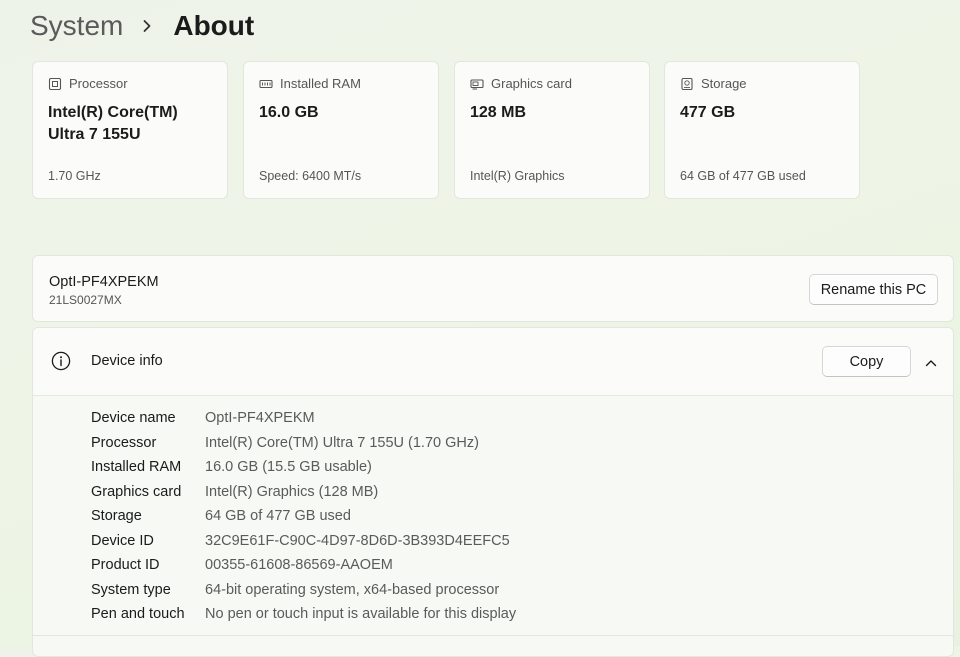 The height and width of the screenshot is (657, 960). Describe the element at coordinates (127, 361) in the screenshot. I see `device-info-title: Device info` at that location.